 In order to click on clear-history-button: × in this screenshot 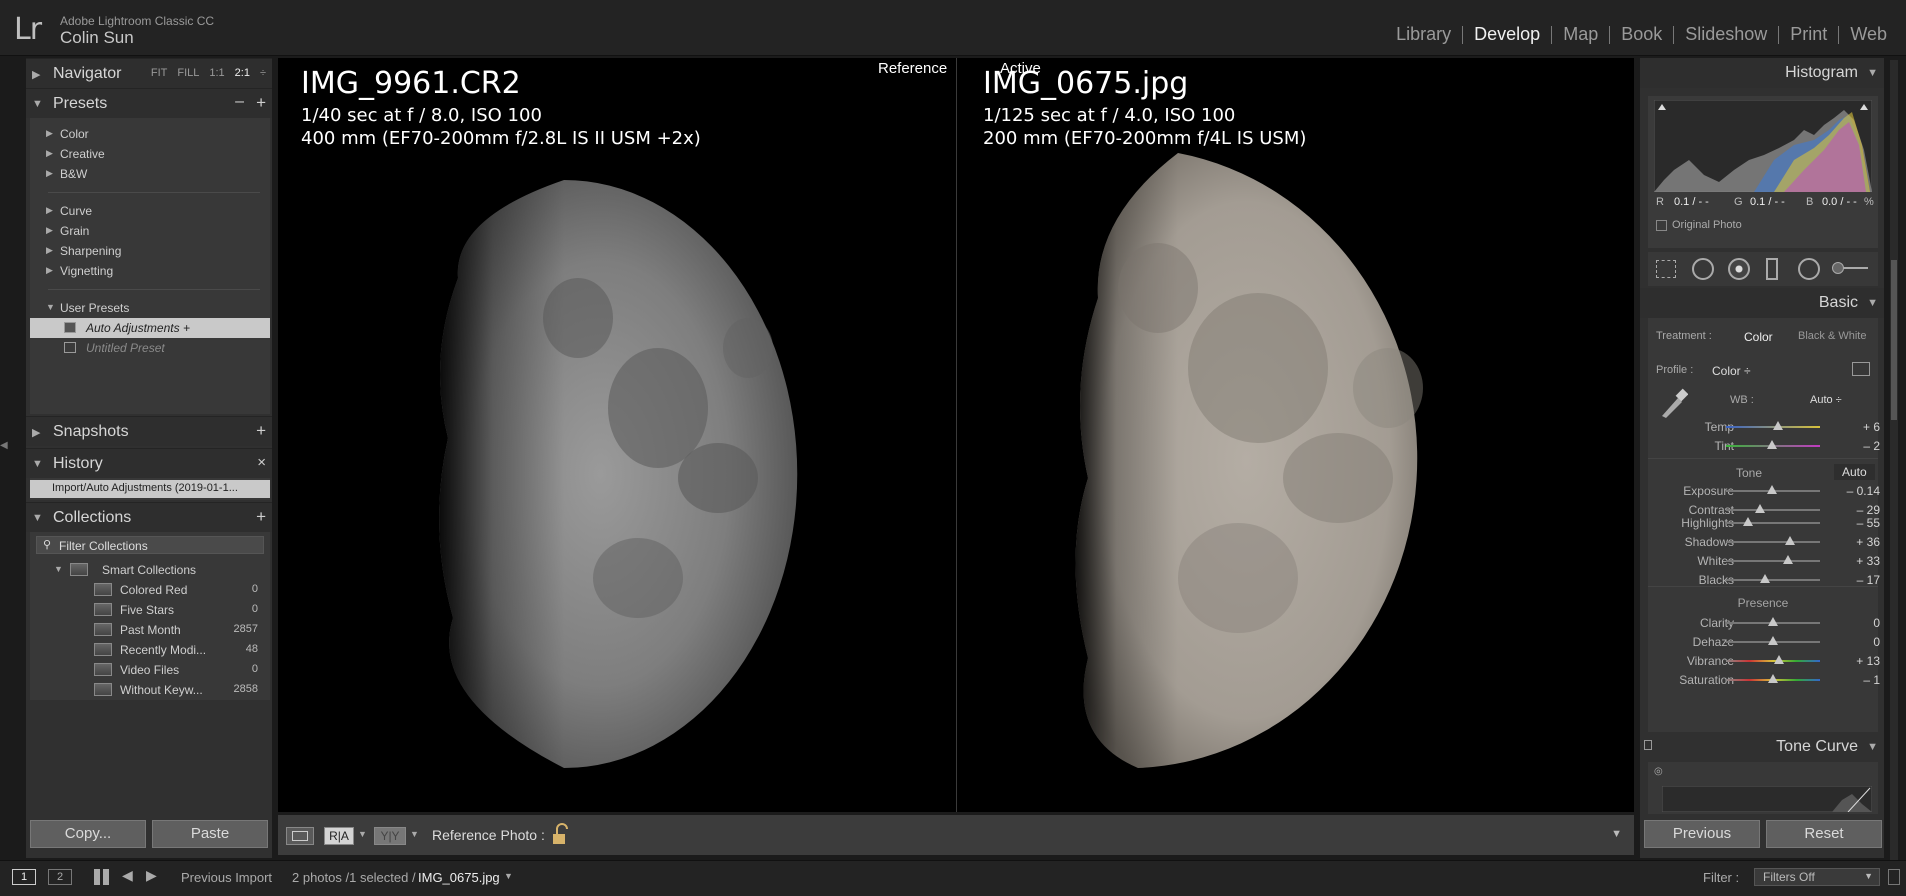, I will do `click(261, 462)`.